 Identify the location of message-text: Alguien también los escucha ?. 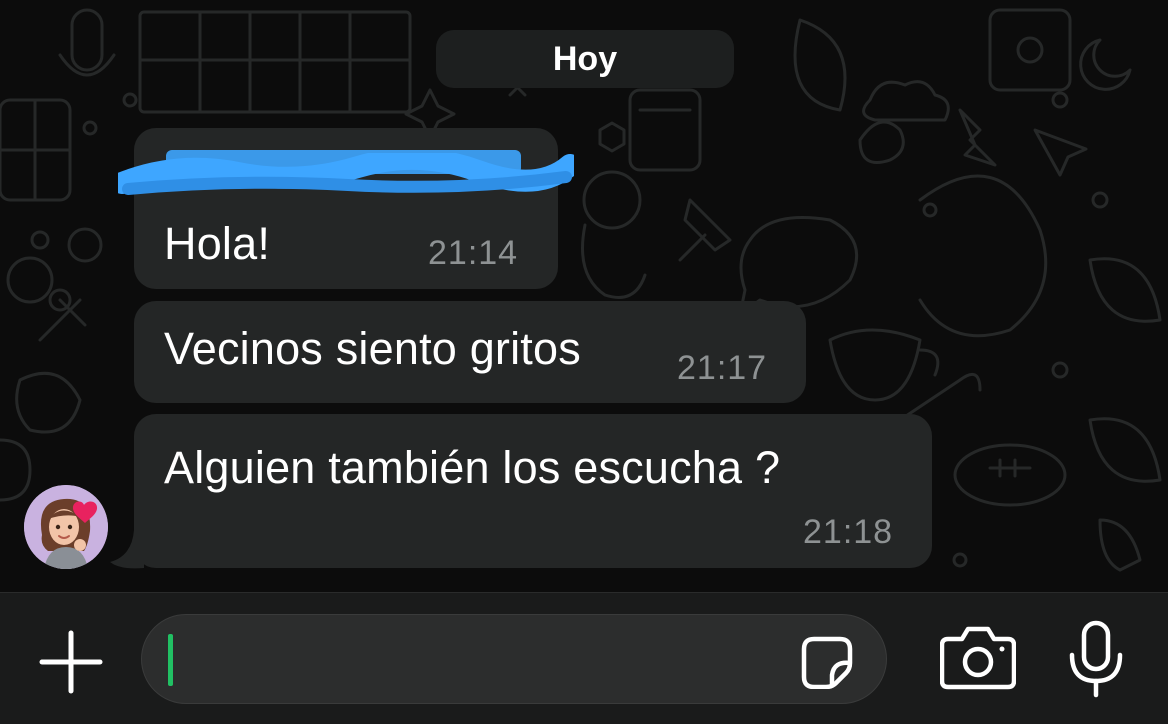
(472, 467).